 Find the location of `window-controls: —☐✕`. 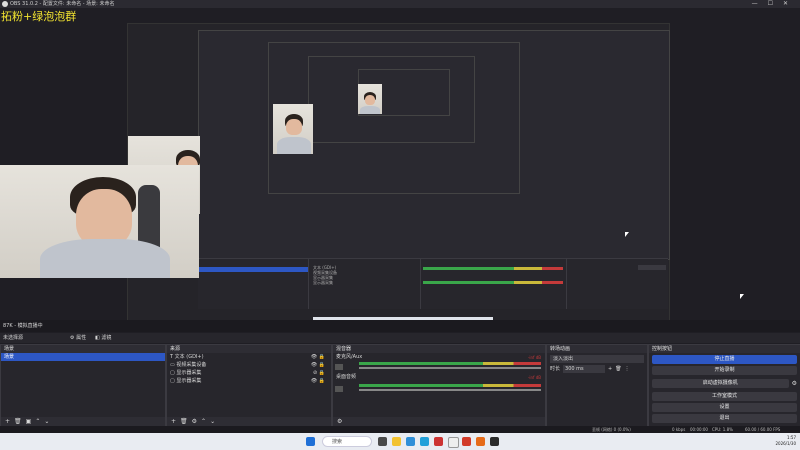

window-controls: —☐✕ is located at coordinates (775, 4).